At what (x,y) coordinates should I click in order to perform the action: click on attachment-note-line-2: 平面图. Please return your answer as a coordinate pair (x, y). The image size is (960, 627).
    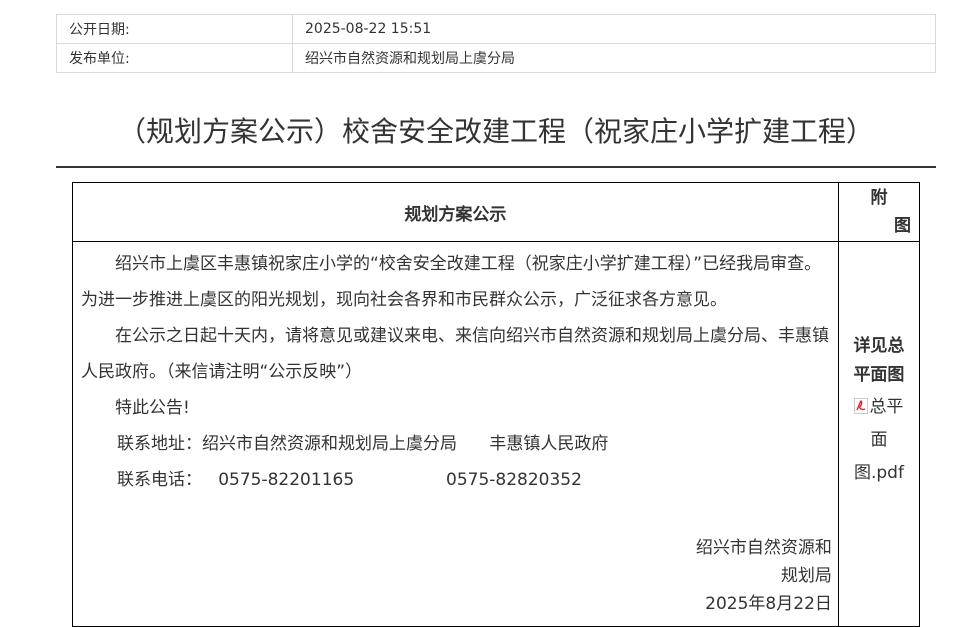
    Looking at the image, I should click on (879, 375).